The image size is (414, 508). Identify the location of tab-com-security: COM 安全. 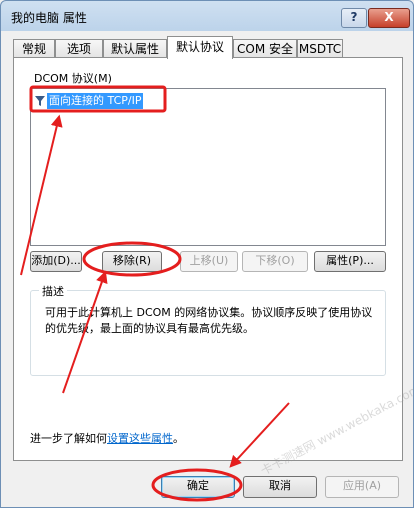
(265, 48).